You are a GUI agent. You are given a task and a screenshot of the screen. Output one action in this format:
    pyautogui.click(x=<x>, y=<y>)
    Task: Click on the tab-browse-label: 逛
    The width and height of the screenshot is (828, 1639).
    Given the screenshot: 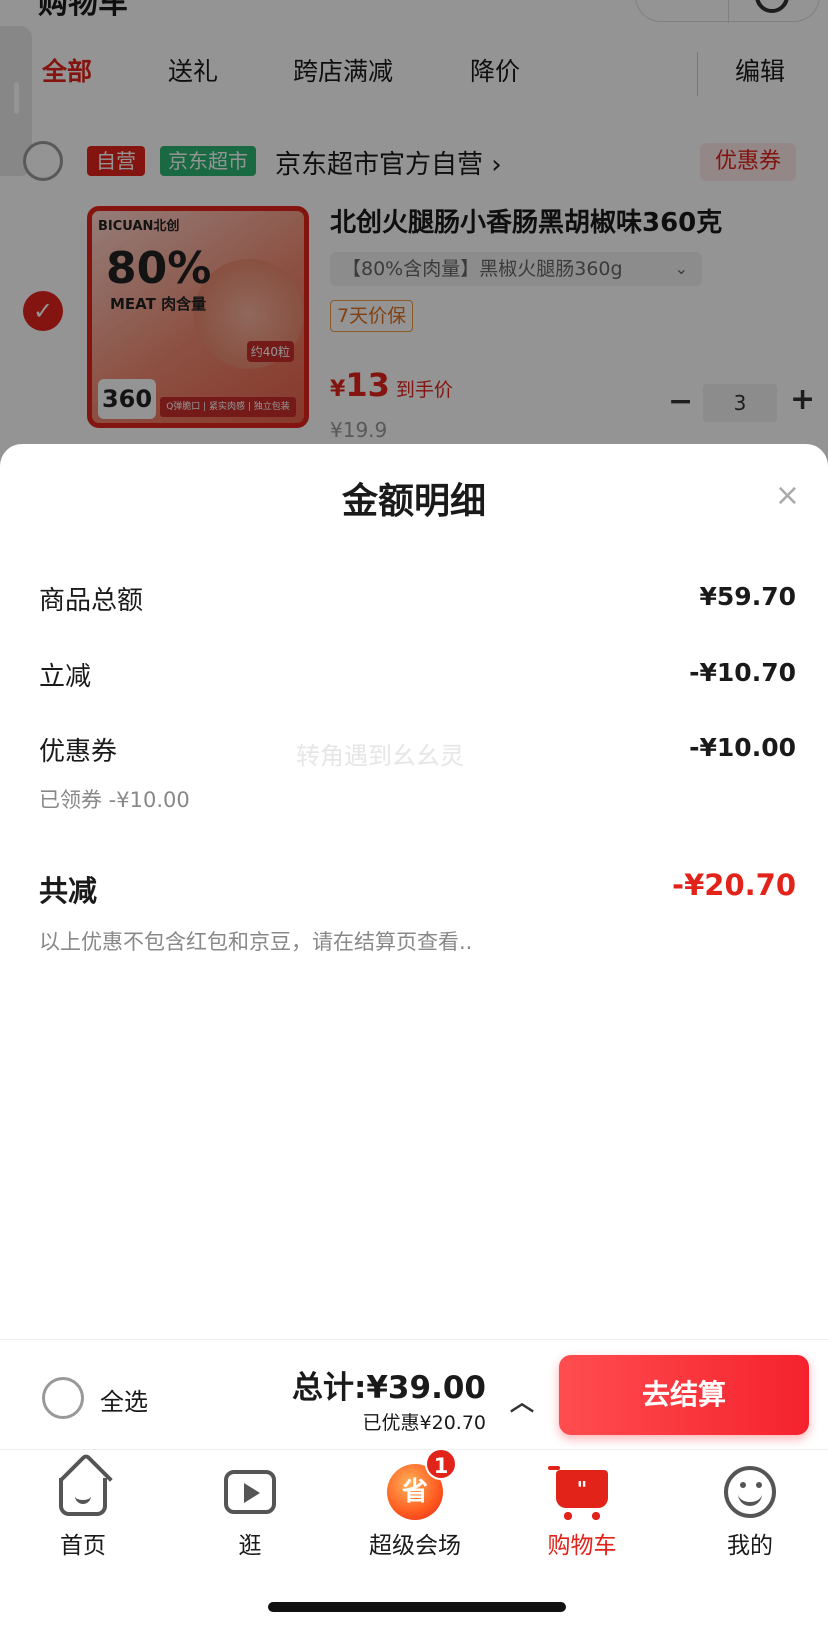 What is the action you would take?
    pyautogui.click(x=250, y=1546)
    